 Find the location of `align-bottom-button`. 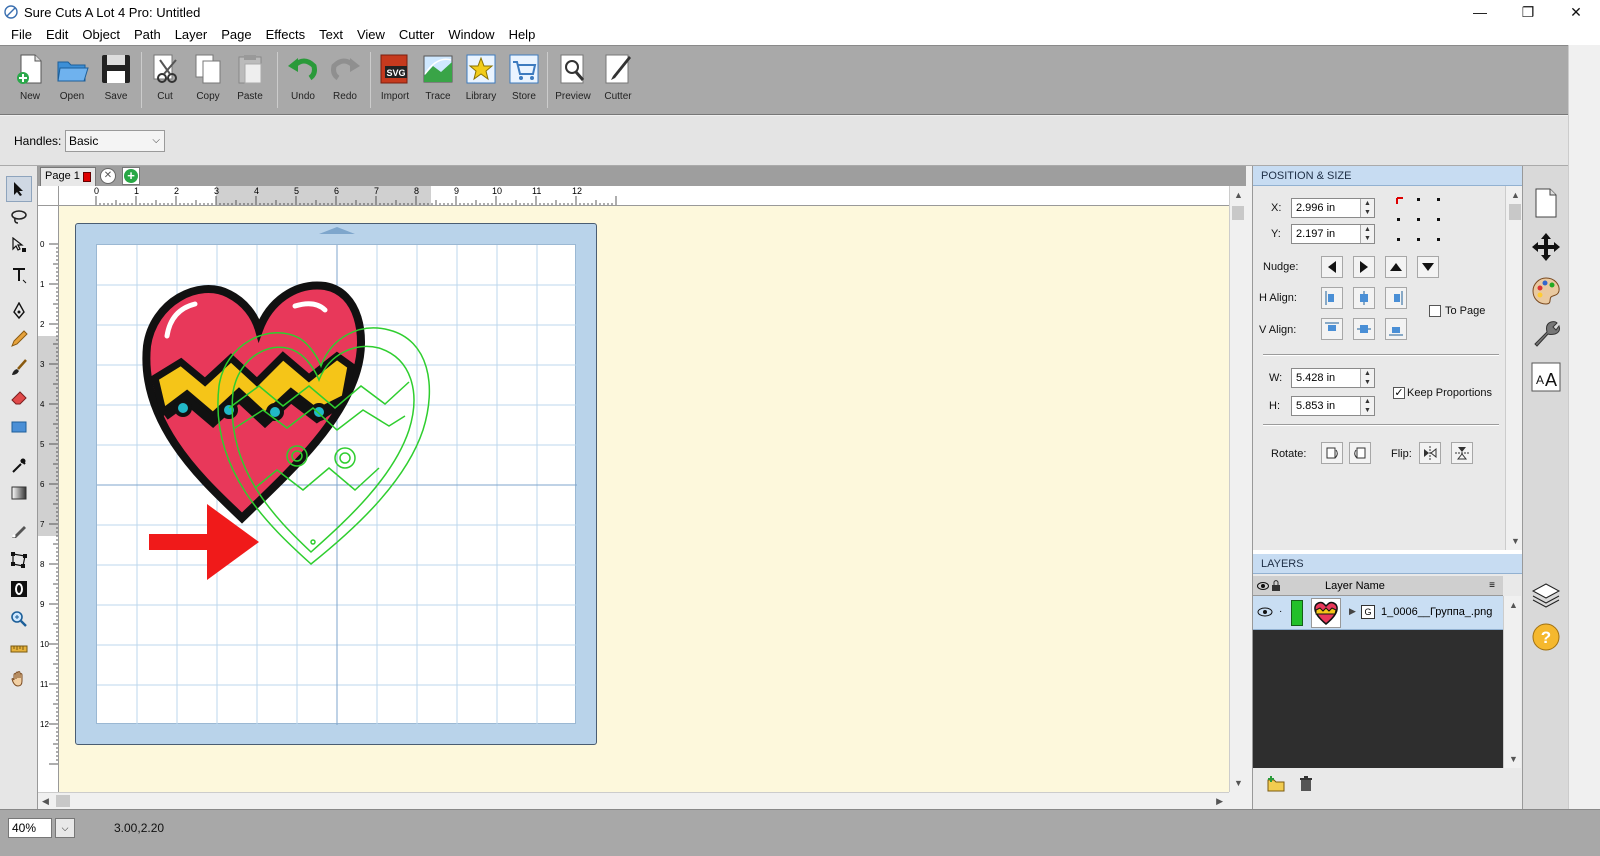

align-bottom-button is located at coordinates (1396, 329).